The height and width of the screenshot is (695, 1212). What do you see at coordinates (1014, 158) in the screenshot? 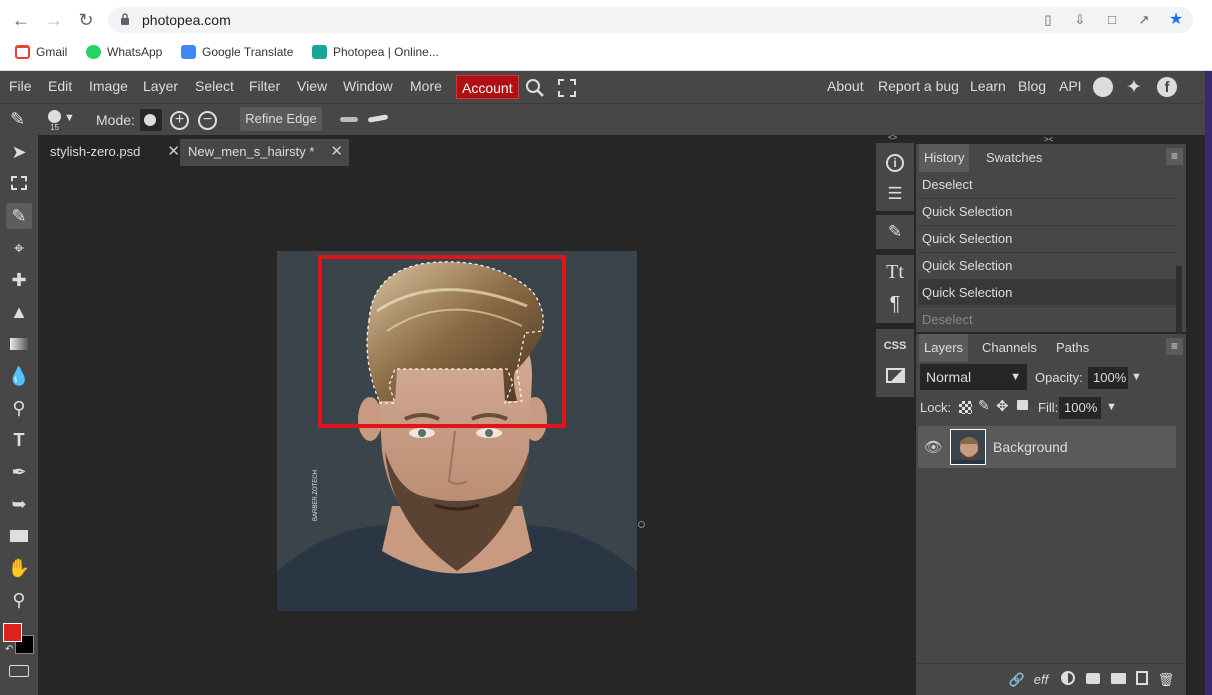
I see `tab-swatches: Swatches` at bounding box center [1014, 158].